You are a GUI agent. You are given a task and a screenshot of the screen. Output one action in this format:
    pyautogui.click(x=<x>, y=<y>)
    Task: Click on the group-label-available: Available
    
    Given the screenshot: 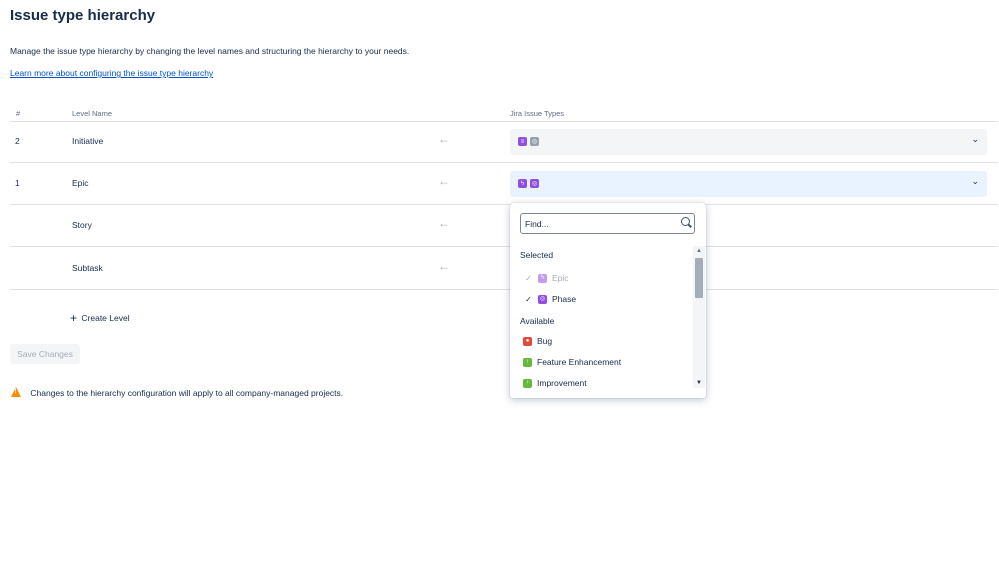 What is the action you would take?
    pyautogui.click(x=537, y=321)
    